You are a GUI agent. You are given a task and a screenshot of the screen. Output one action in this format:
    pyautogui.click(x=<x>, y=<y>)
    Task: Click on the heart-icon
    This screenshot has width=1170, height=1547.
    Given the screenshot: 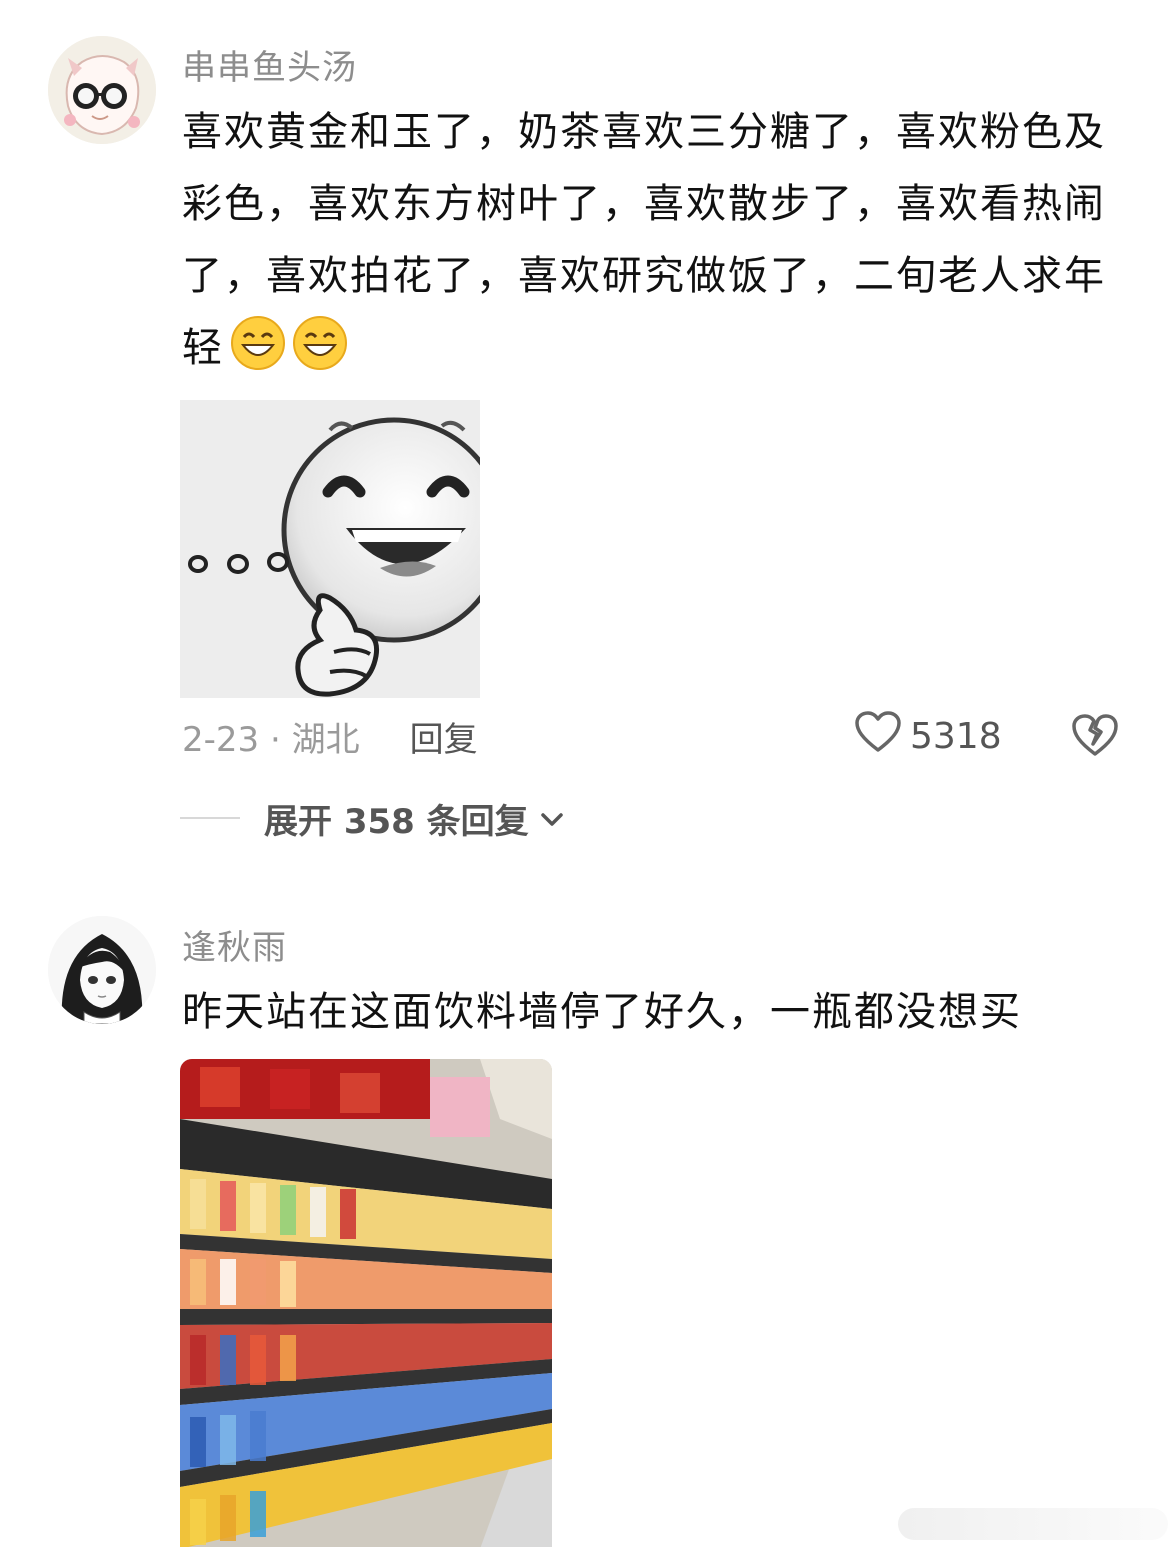 What is the action you would take?
    pyautogui.click(x=882, y=736)
    